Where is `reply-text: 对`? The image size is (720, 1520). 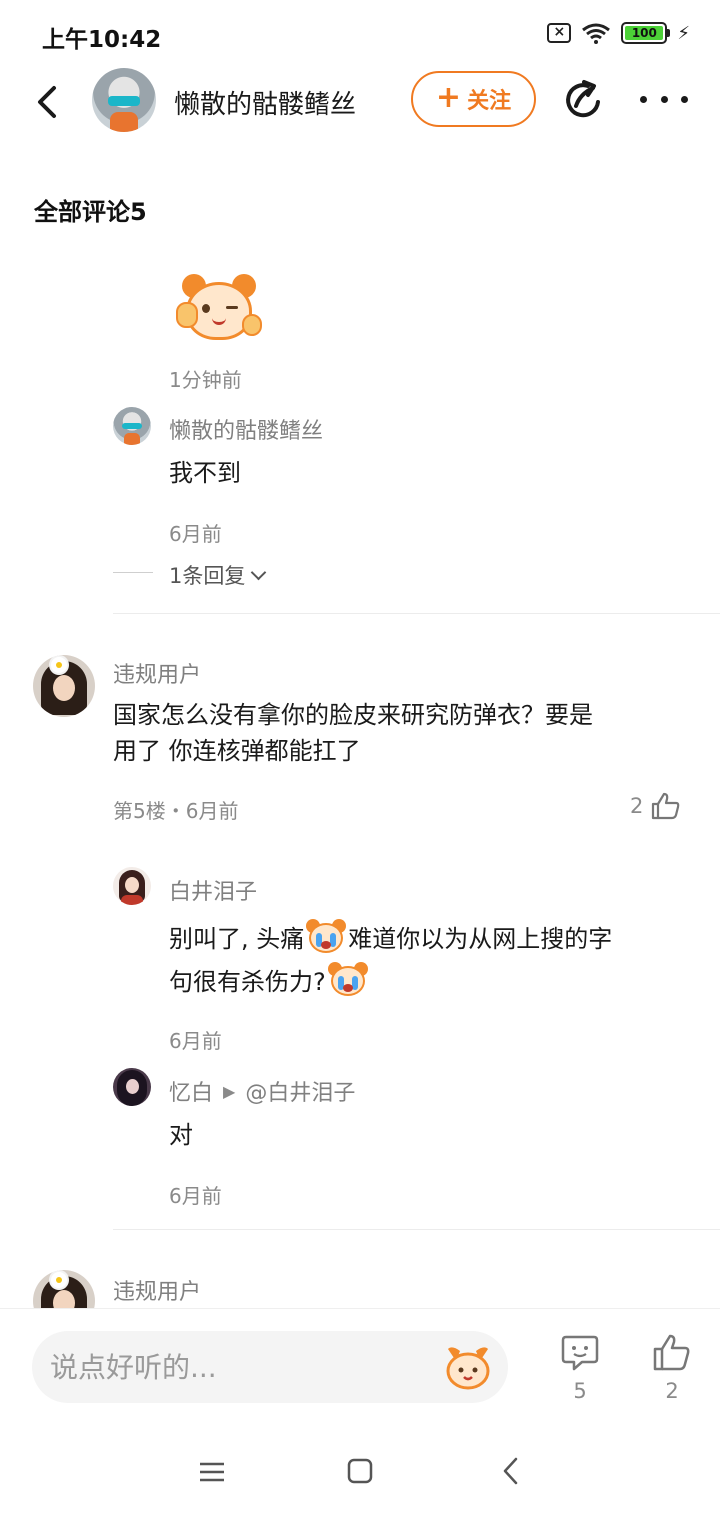 reply-text: 对 is located at coordinates (181, 1135).